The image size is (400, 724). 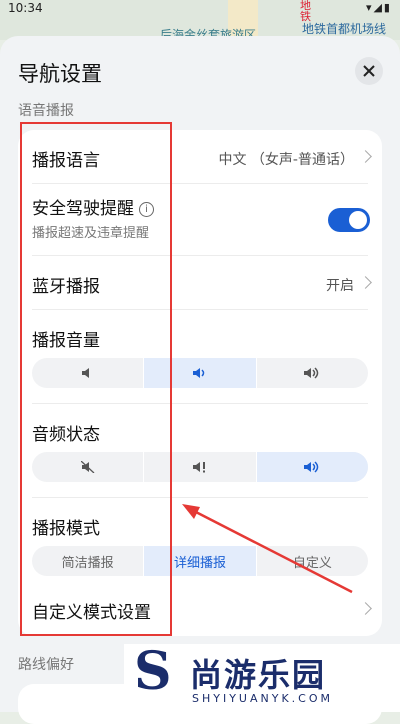 What do you see at coordinates (66, 435) in the screenshot?
I see `audio-state-label: 音频状态` at bounding box center [66, 435].